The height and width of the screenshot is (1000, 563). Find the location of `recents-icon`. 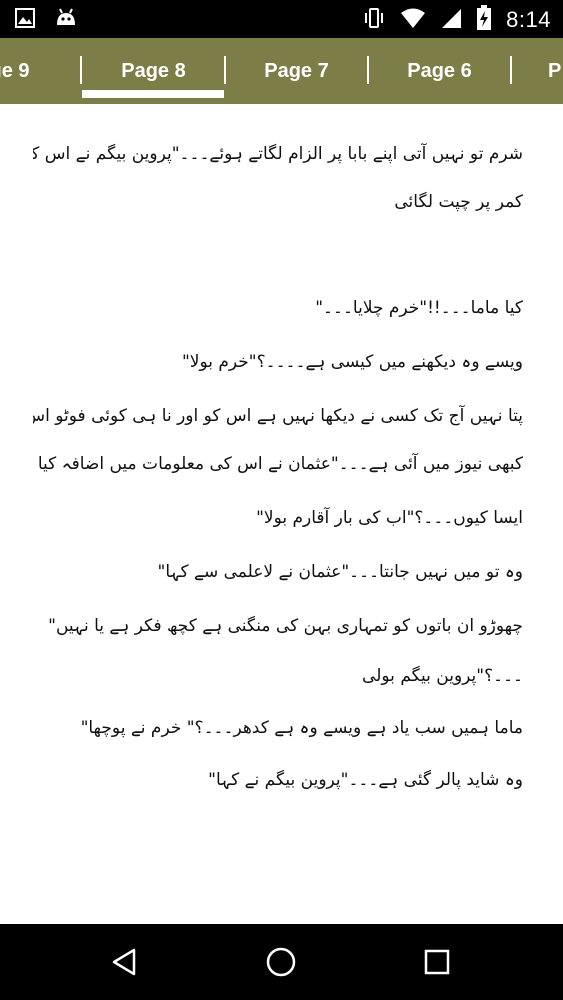

recents-icon is located at coordinates (437, 962).